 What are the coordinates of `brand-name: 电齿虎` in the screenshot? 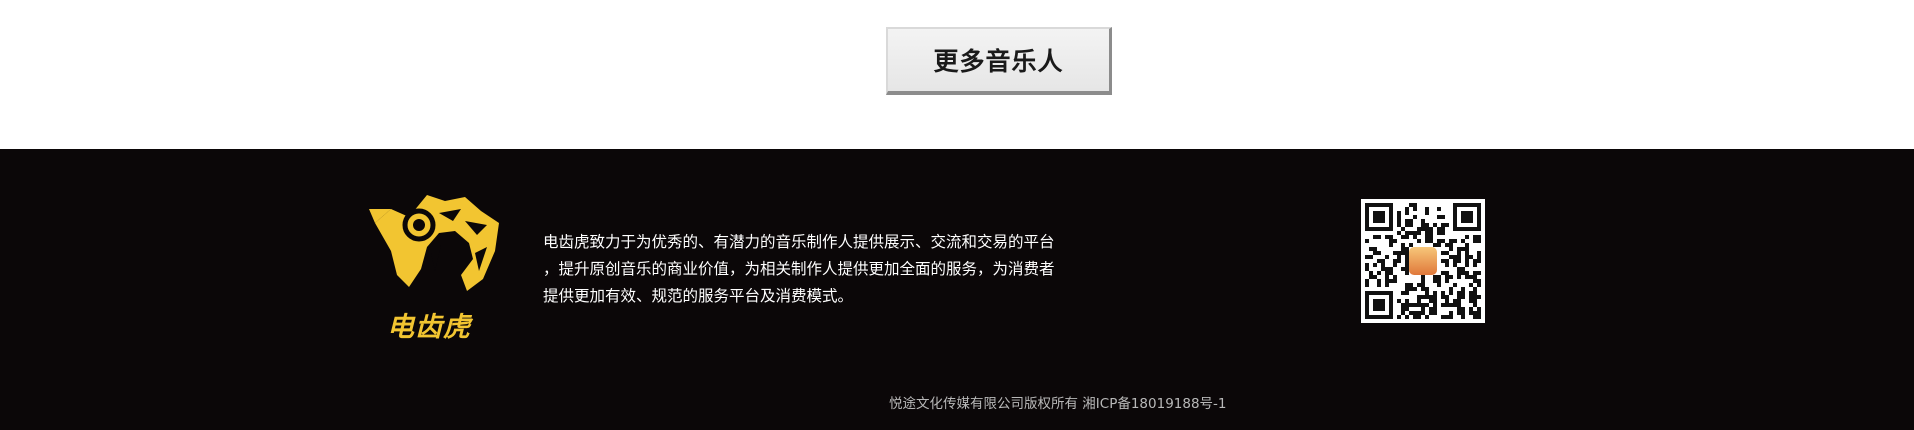 It's located at (429, 327).